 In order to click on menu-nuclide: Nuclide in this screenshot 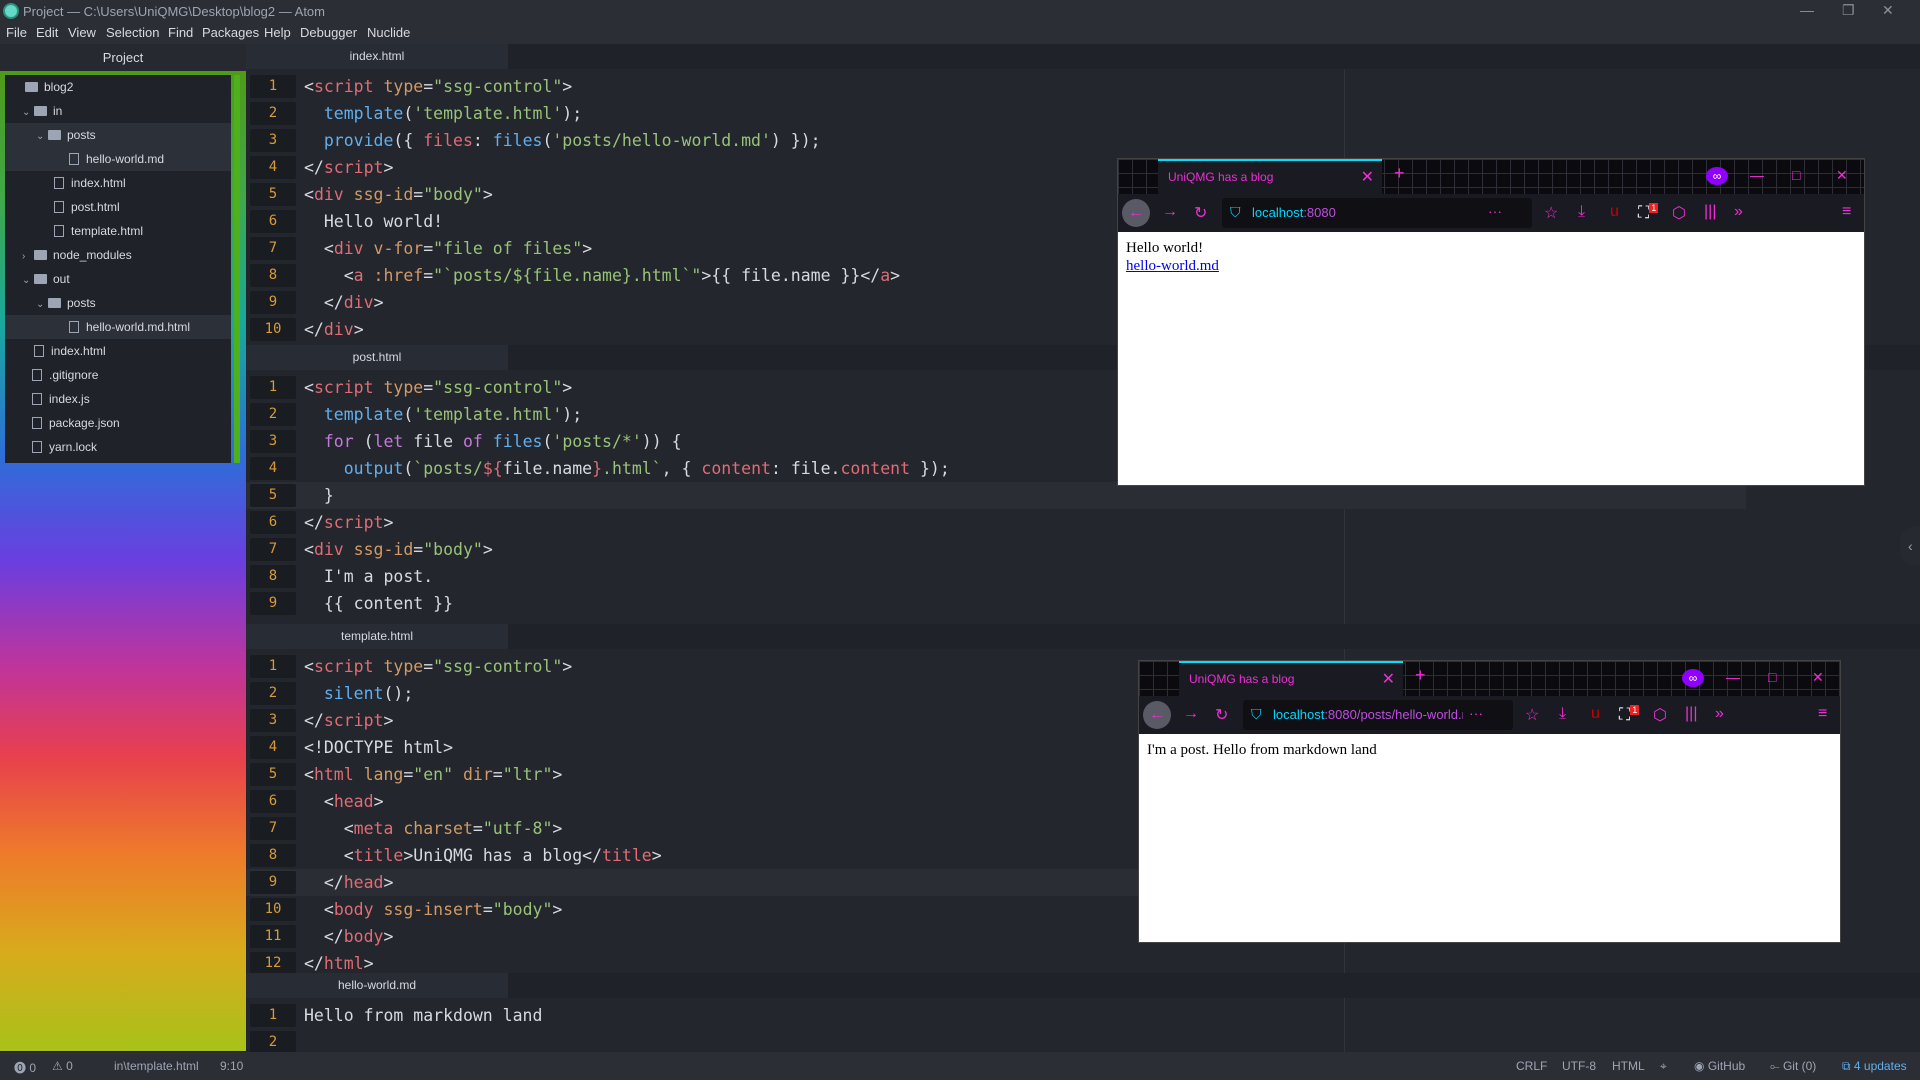, I will do `click(388, 32)`.